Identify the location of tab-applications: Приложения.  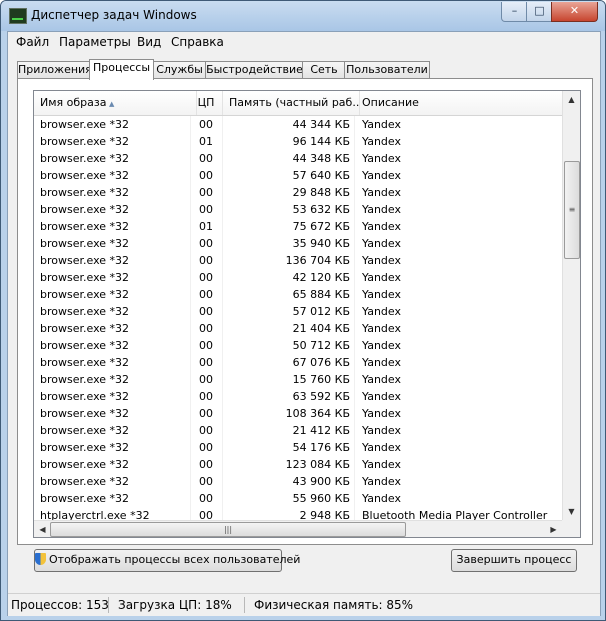
(54, 70).